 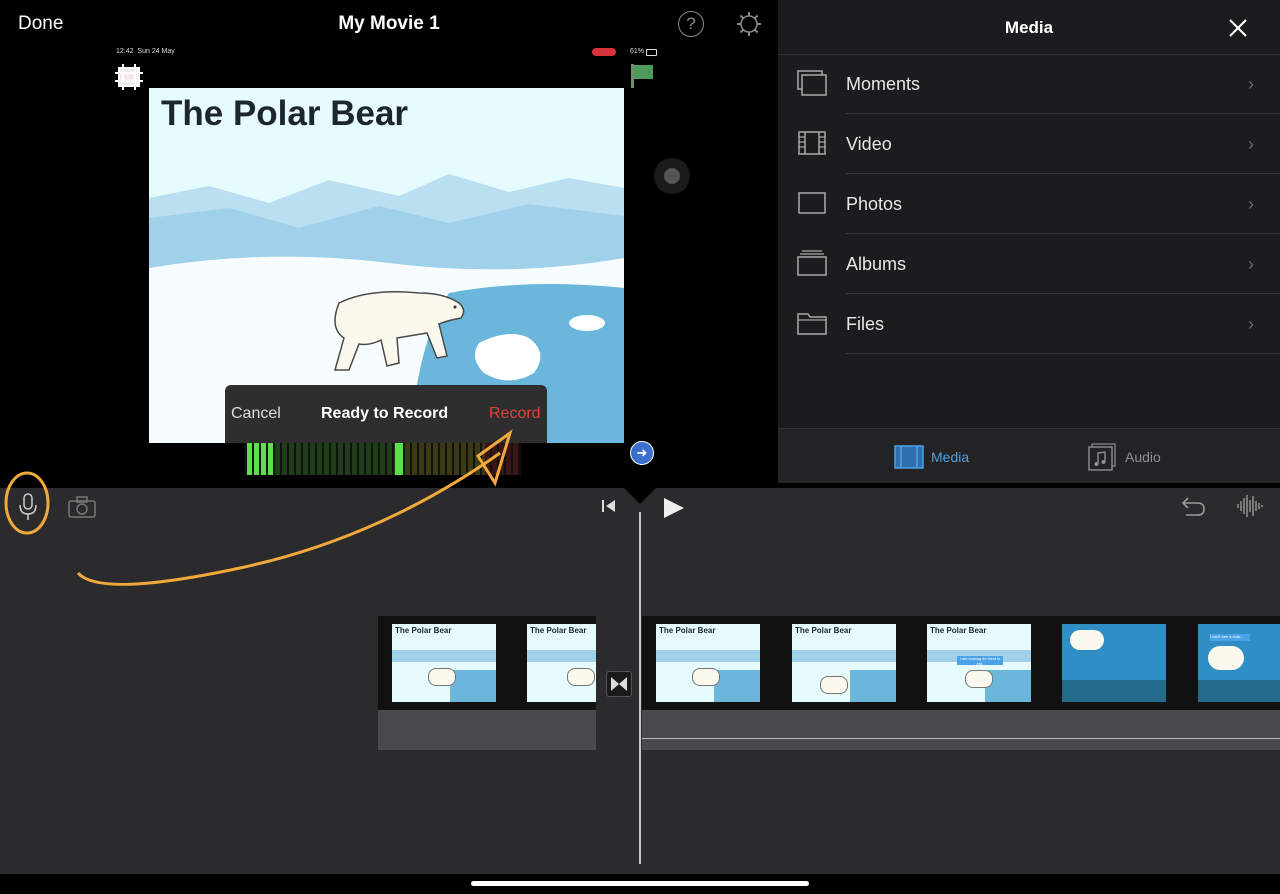 What do you see at coordinates (1063, 353) in the screenshot?
I see `divider` at bounding box center [1063, 353].